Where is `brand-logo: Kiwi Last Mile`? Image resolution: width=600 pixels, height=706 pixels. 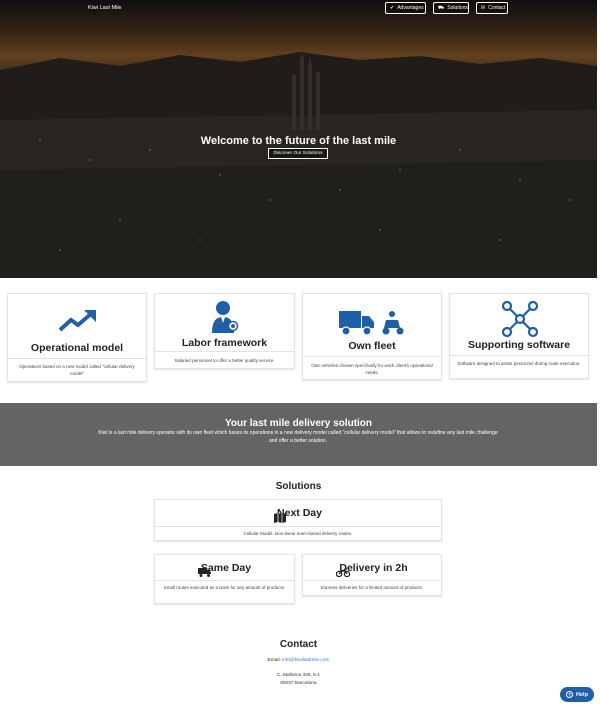
brand-logo: Kiwi Last Mile is located at coordinates (105, 8).